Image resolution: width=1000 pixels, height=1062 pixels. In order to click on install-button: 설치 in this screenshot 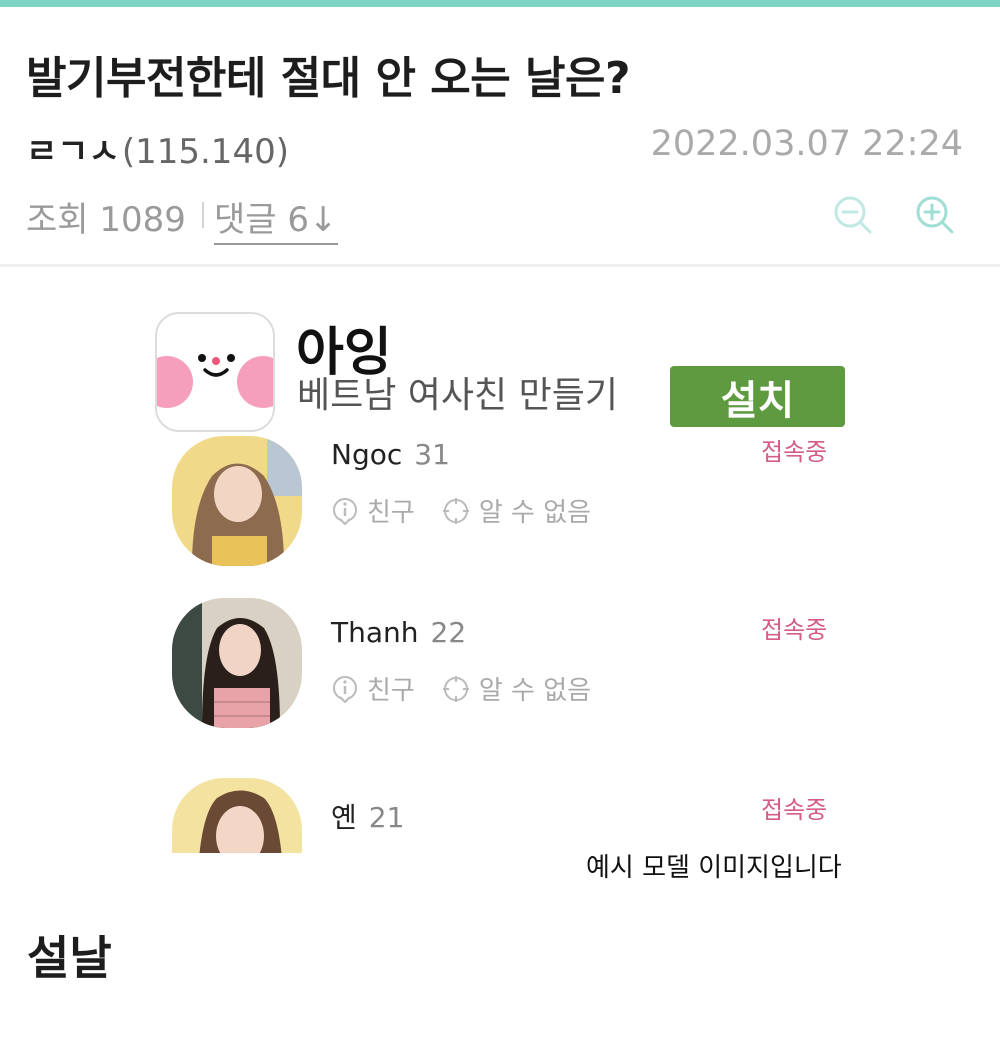, I will do `click(757, 396)`.